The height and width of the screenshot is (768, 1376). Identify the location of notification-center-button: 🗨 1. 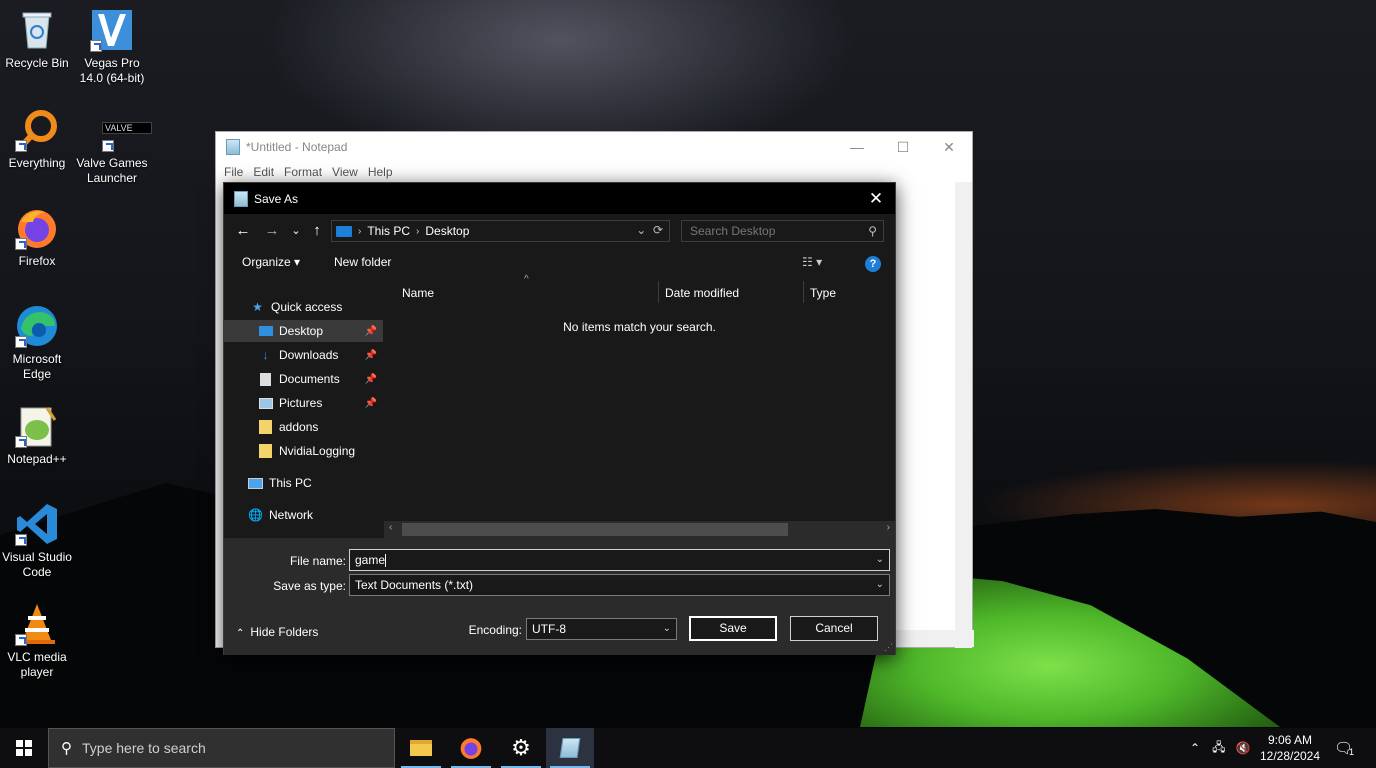
(1344, 748).